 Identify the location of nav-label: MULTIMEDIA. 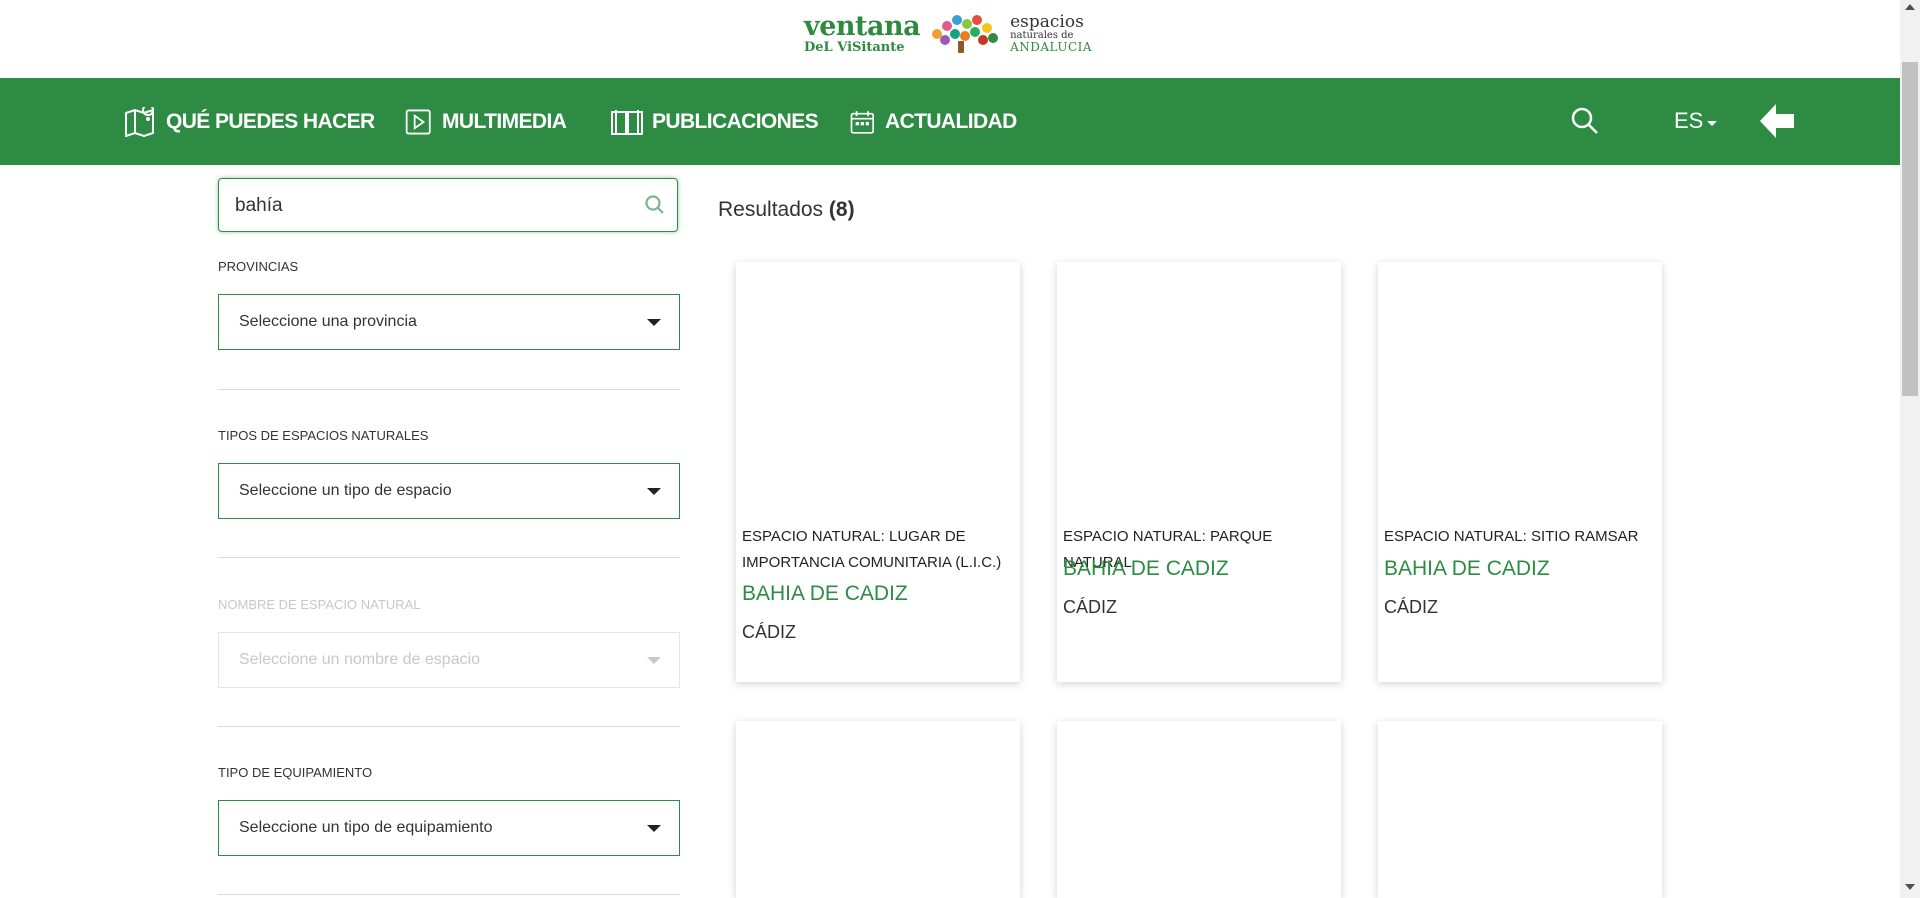
(504, 121).